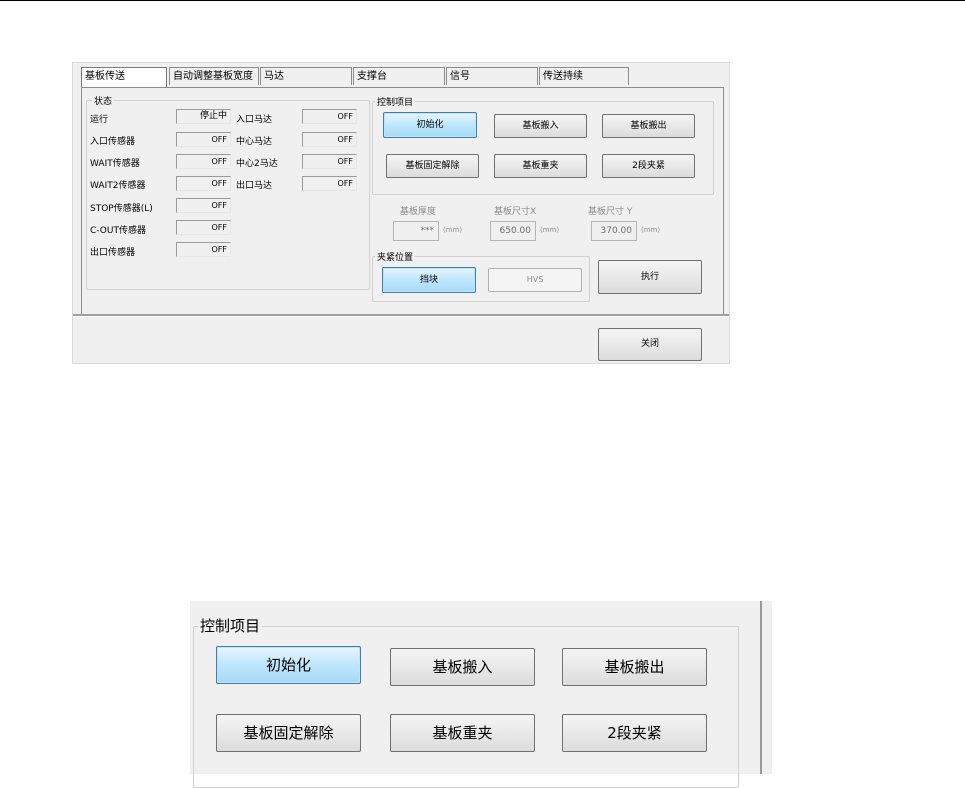  What do you see at coordinates (648, 166) in the screenshot?
I see `two-stage-clamp-button: 2段夹紧` at bounding box center [648, 166].